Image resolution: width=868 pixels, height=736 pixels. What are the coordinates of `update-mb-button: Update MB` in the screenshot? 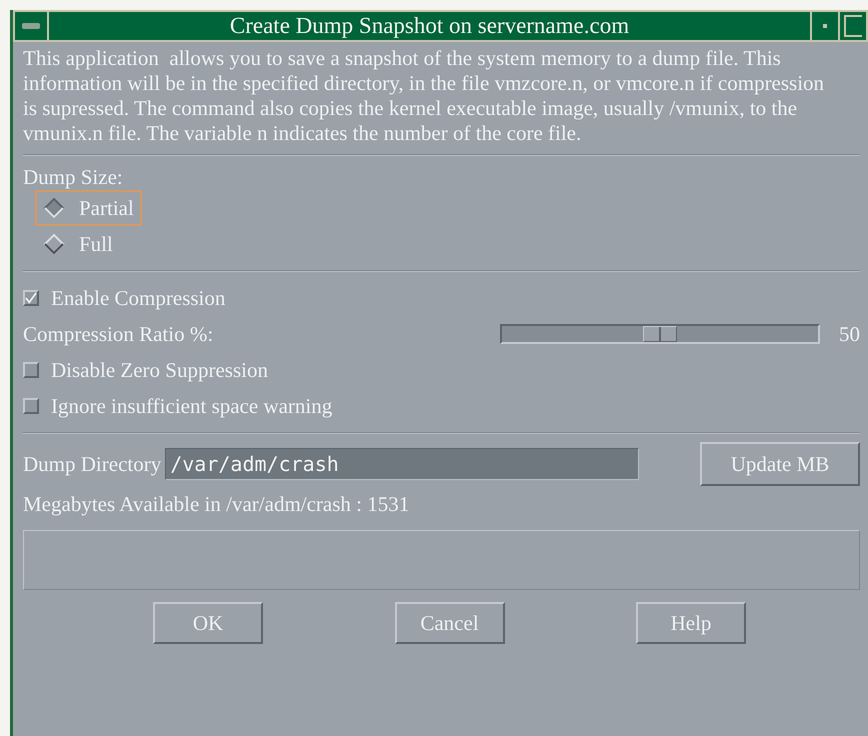 It's located at (780, 464).